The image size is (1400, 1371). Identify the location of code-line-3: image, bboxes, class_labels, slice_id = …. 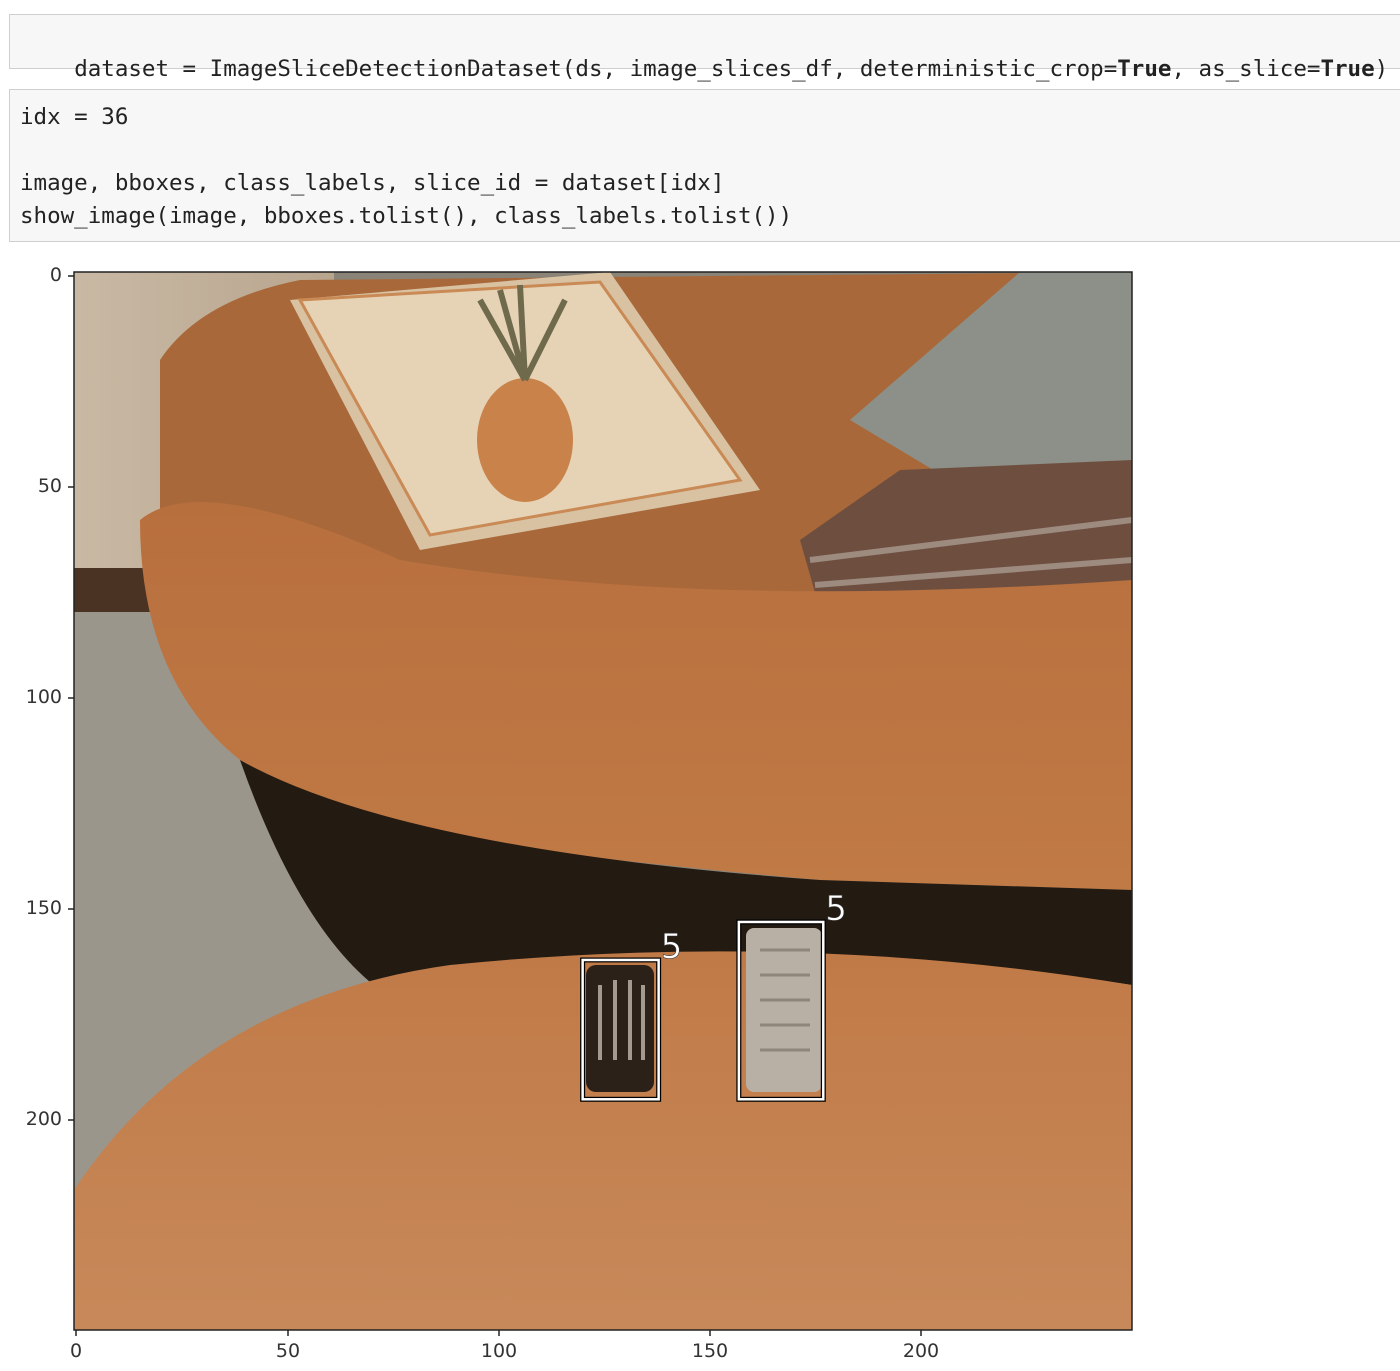
(372, 183).